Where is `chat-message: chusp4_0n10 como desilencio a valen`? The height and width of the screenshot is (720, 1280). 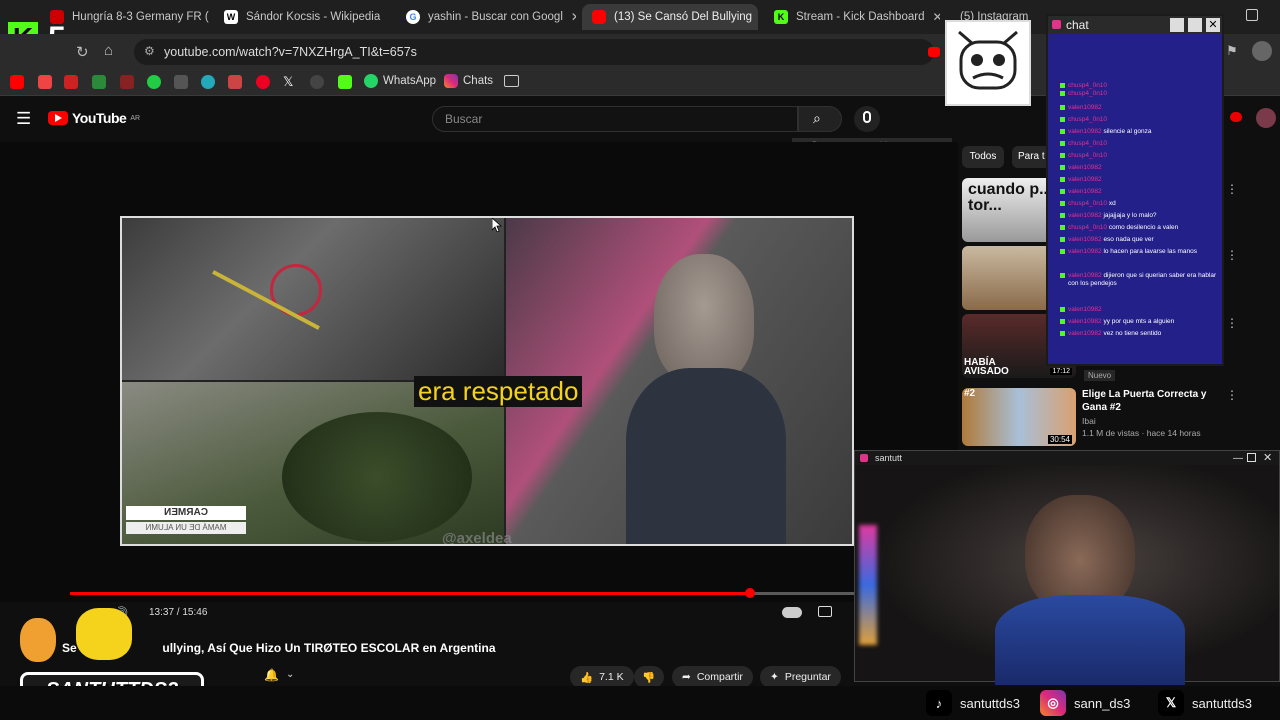
chat-message: chusp4_0n10 como desilencio a valen is located at coordinates (1139, 228).